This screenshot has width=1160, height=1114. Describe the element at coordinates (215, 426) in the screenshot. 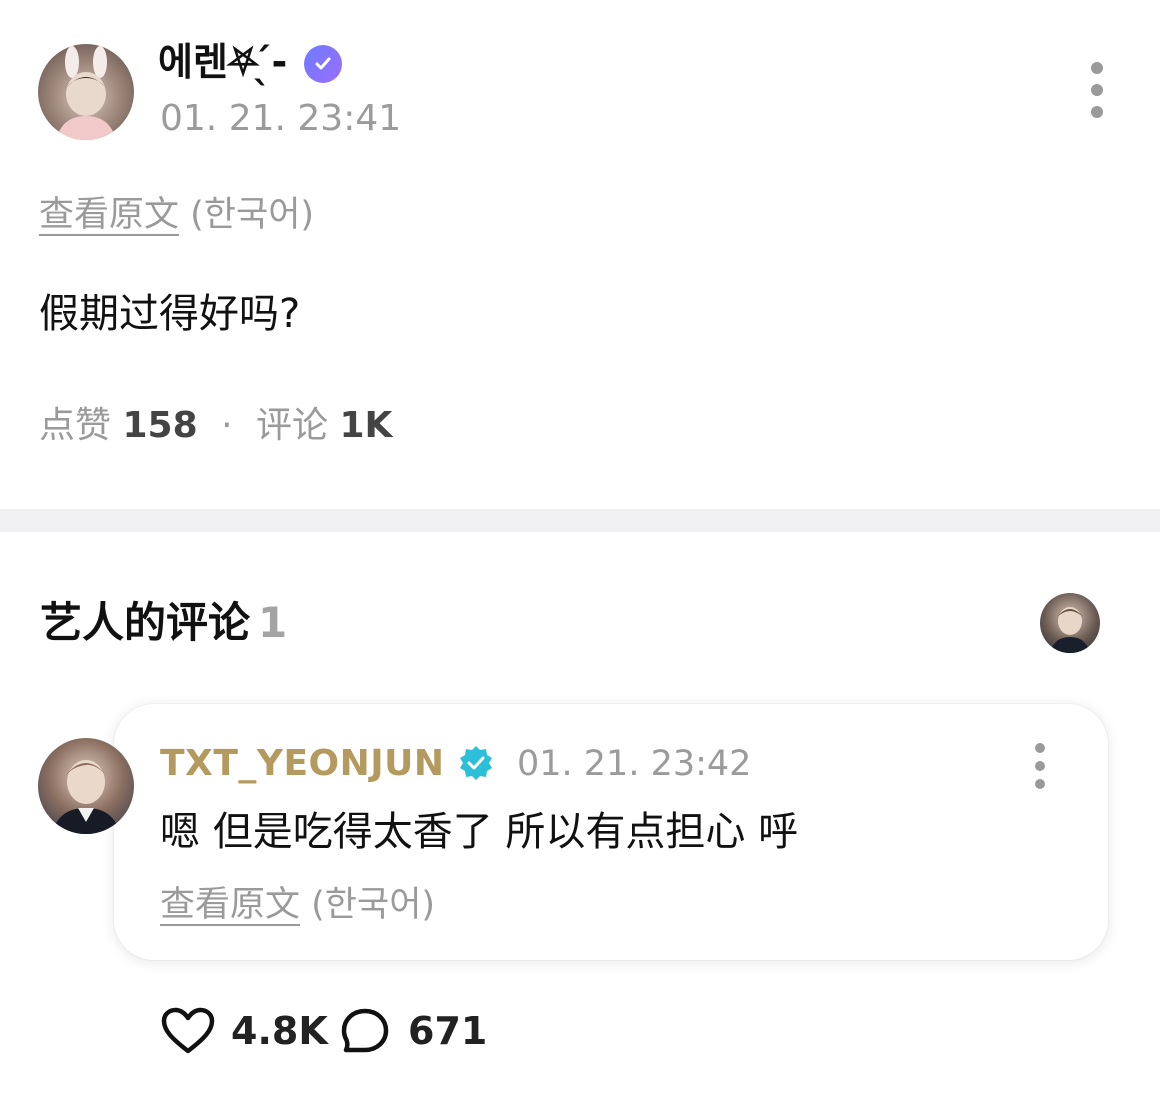

I see `post-stats: 点赞 158 · 评论 1K` at that location.